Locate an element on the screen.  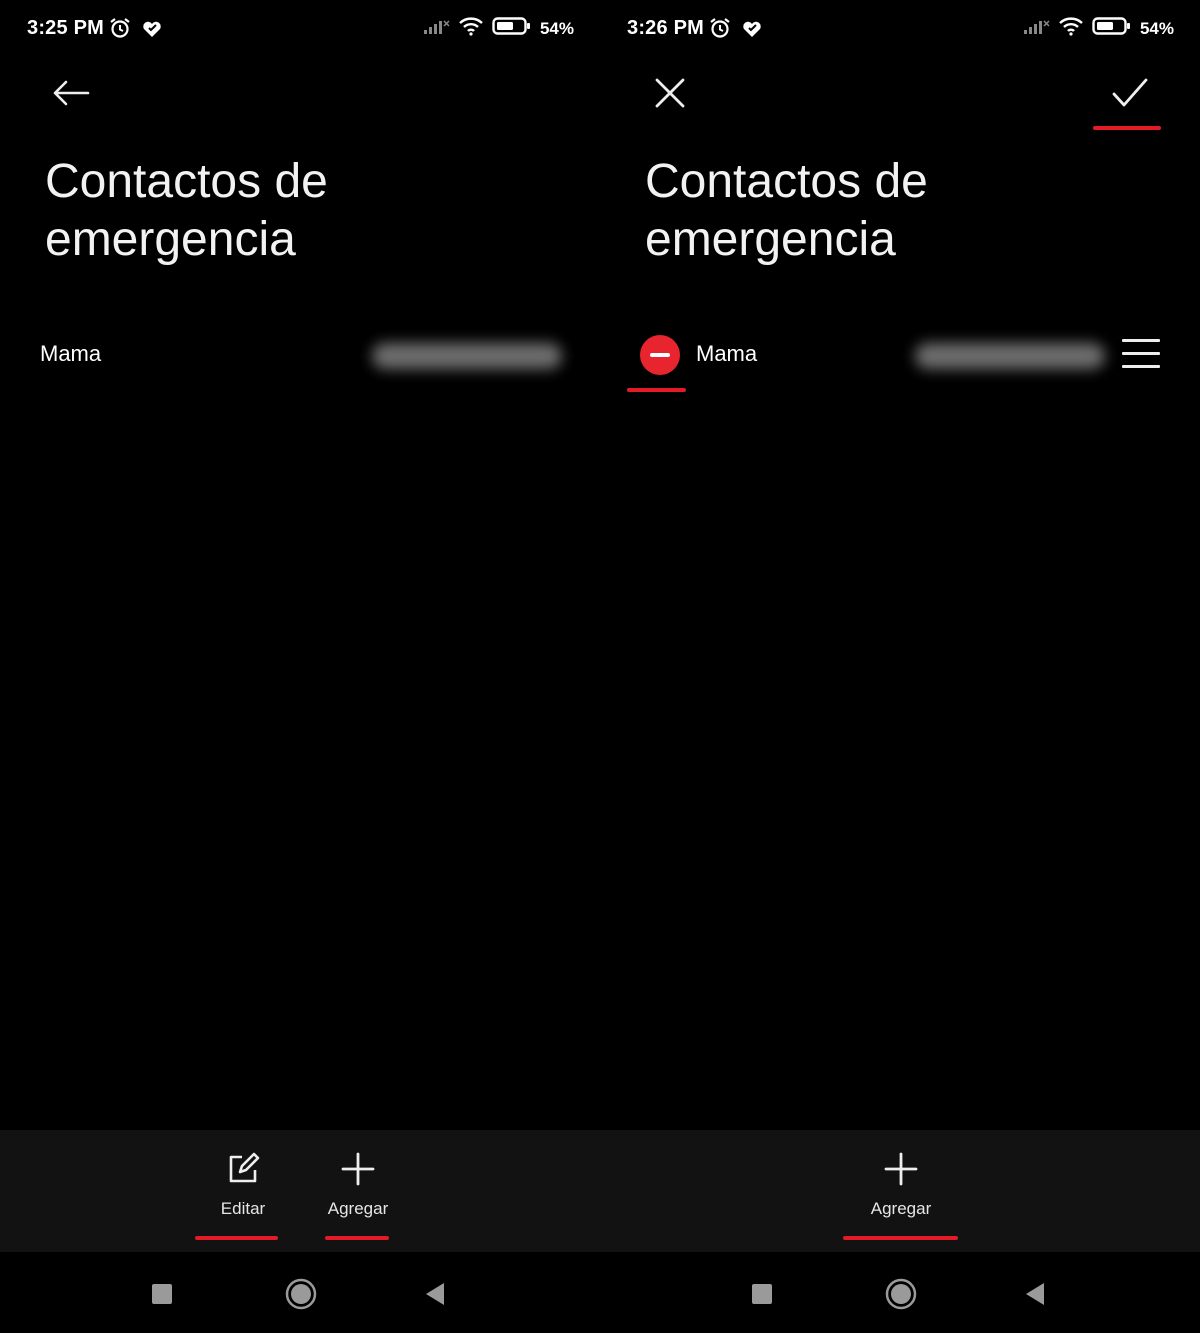
back-arrow-icon is located at coordinates (70, 95).